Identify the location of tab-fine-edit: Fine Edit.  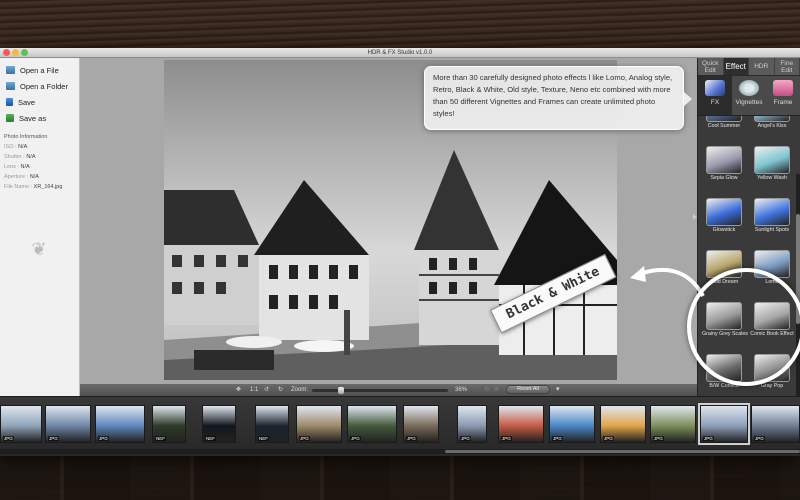
(787, 66).